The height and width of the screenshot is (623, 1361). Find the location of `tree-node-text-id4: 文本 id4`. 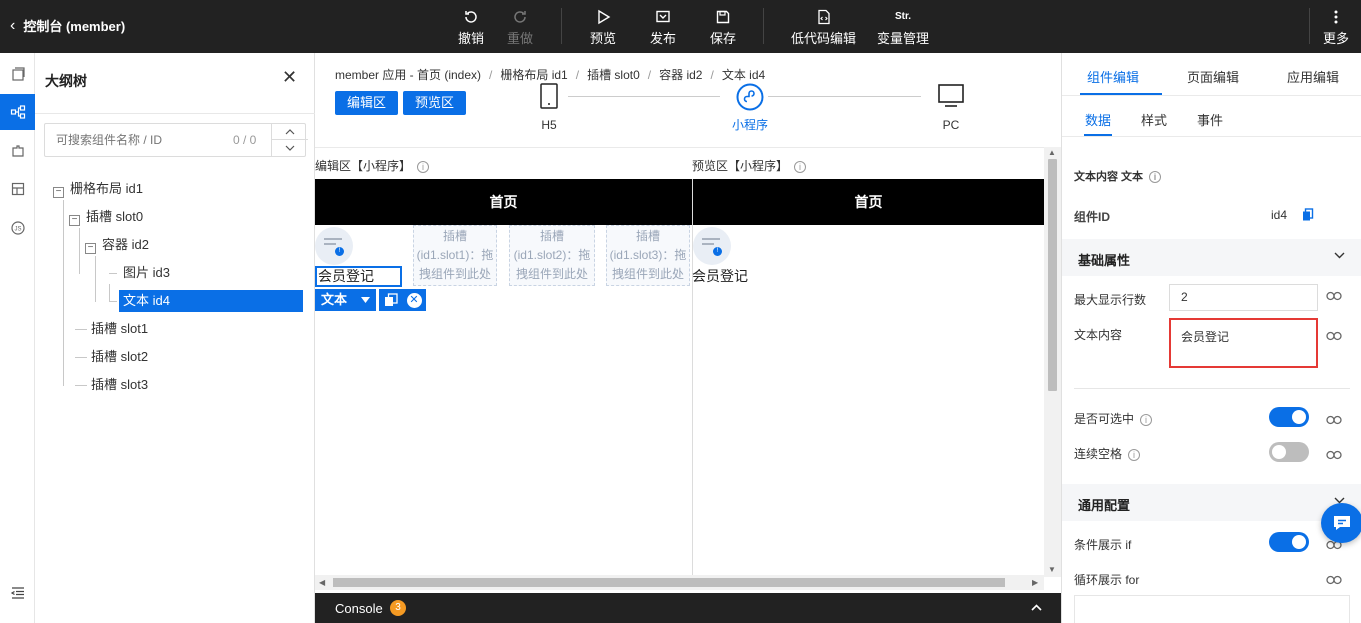

tree-node-text-id4: 文本 id4 is located at coordinates (211, 301).